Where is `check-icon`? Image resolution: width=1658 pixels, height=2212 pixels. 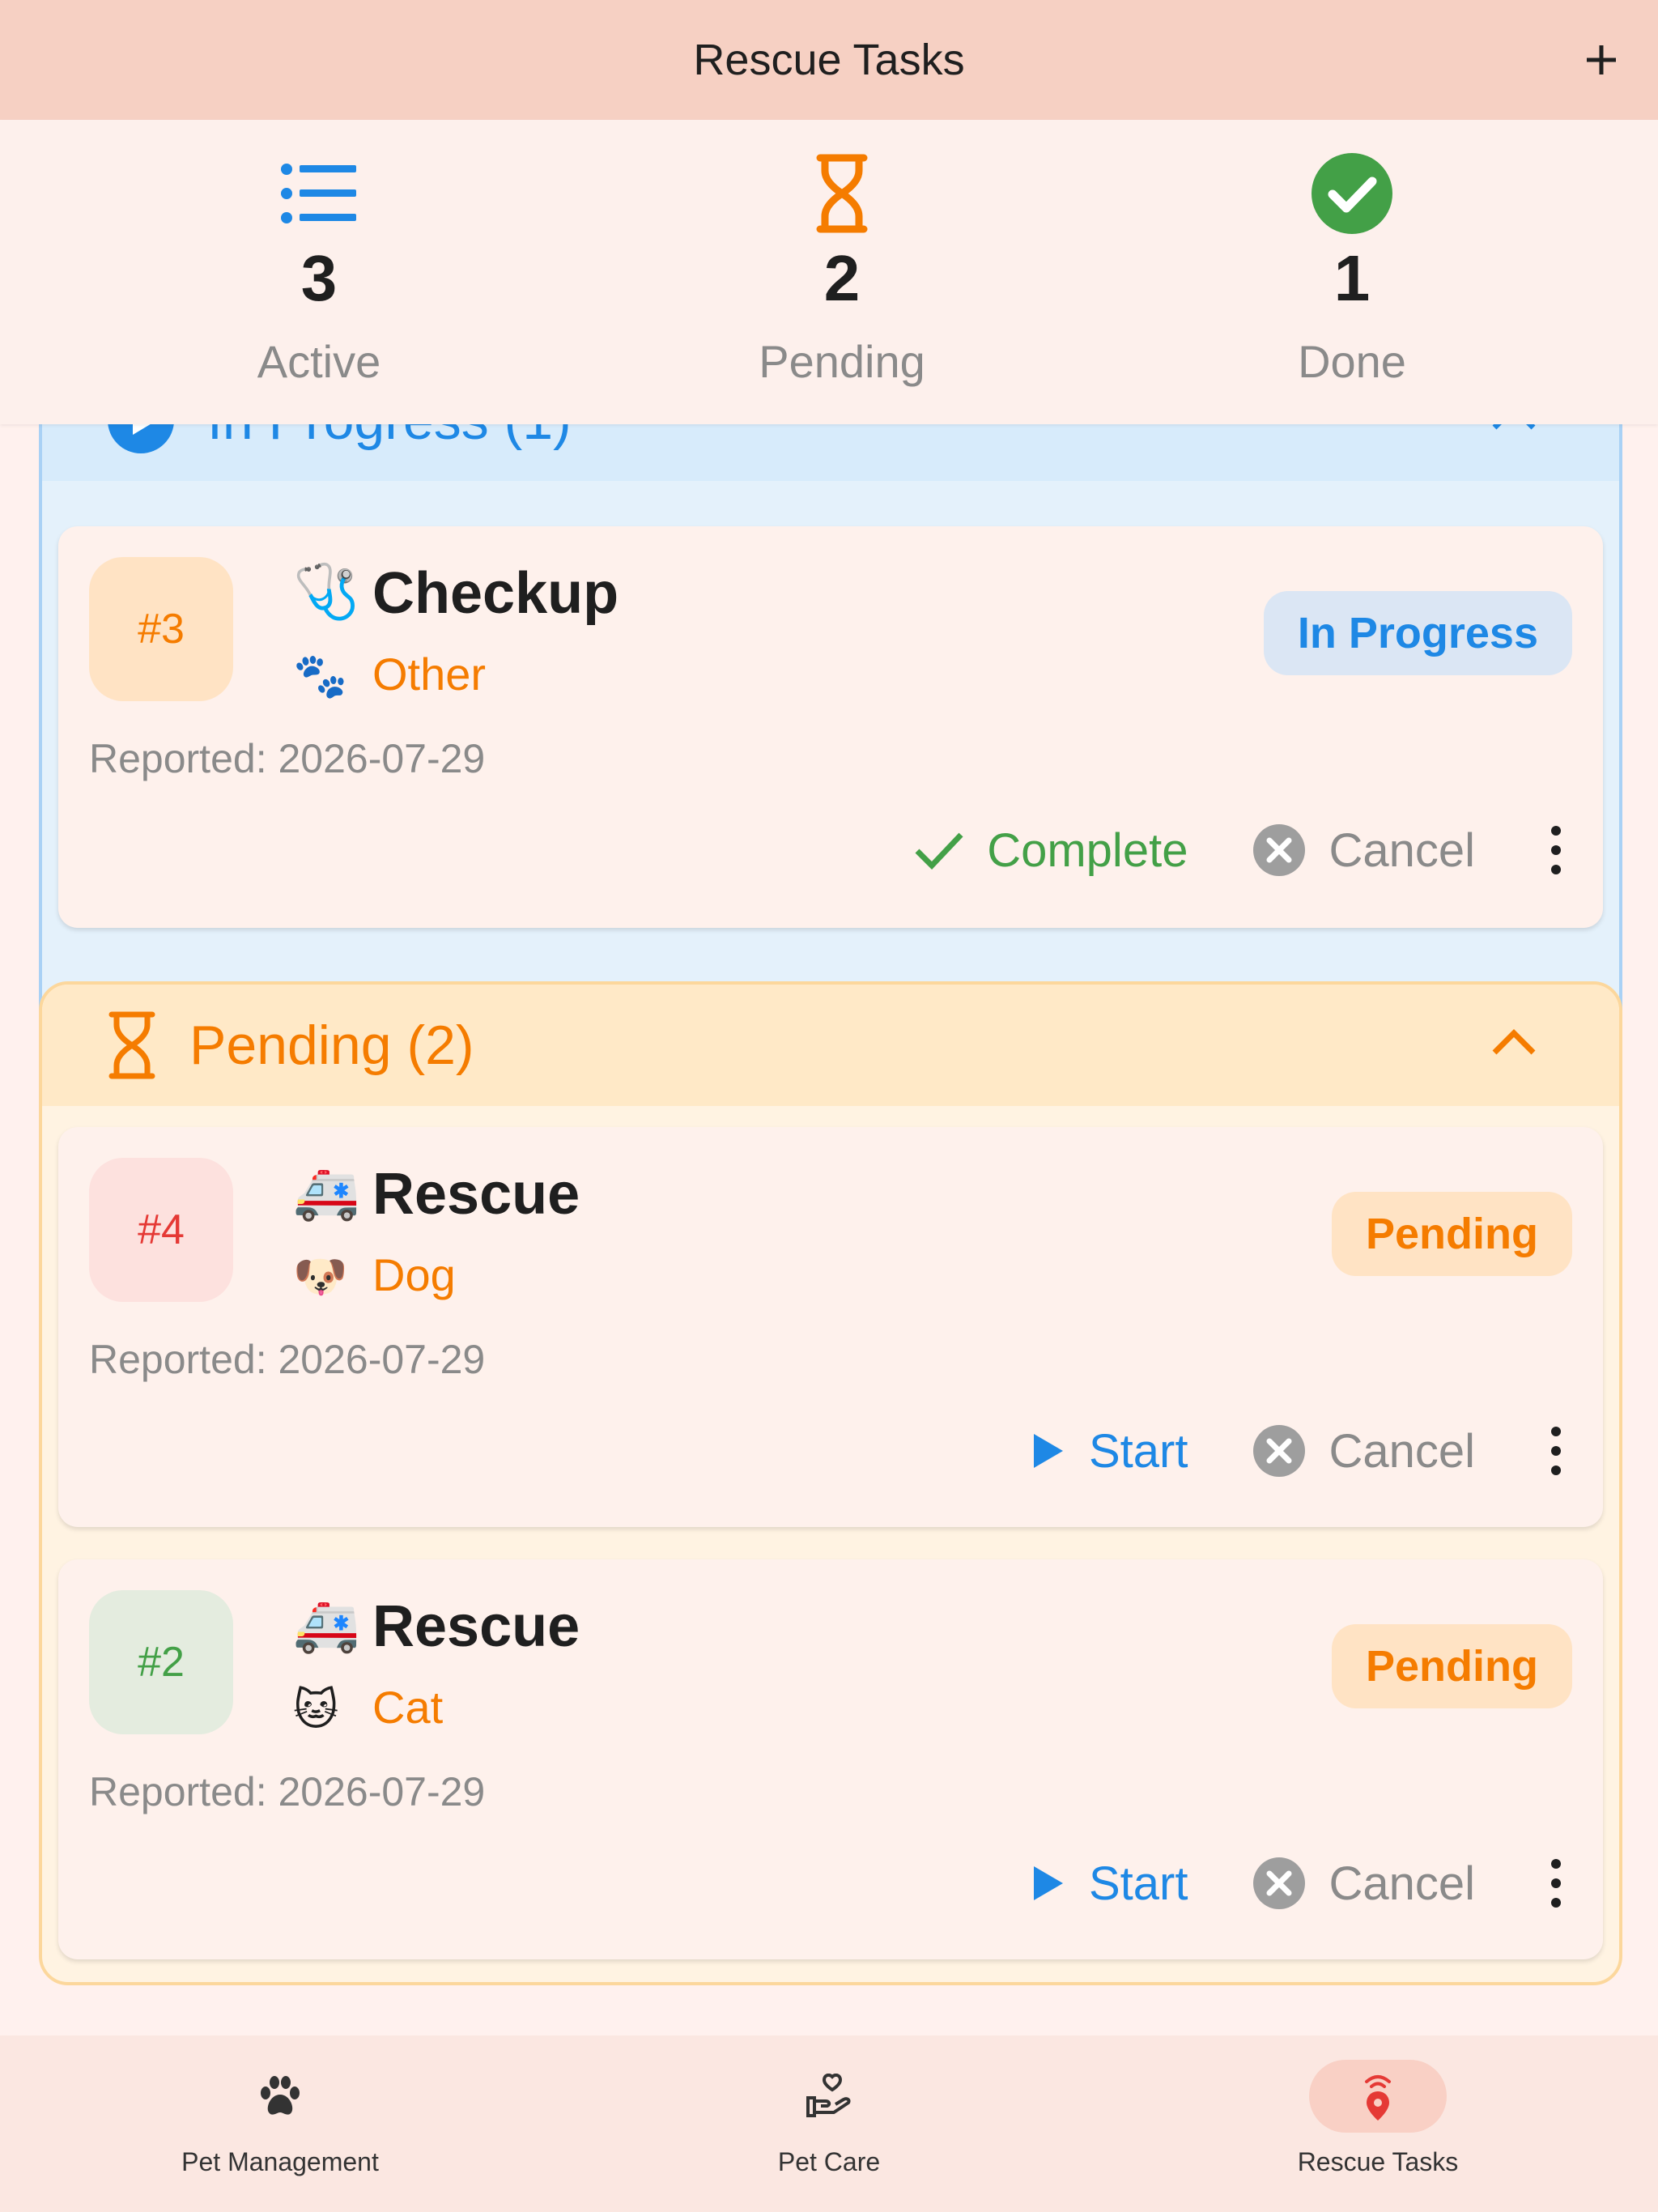 check-icon is located at coordinates (939, 851).